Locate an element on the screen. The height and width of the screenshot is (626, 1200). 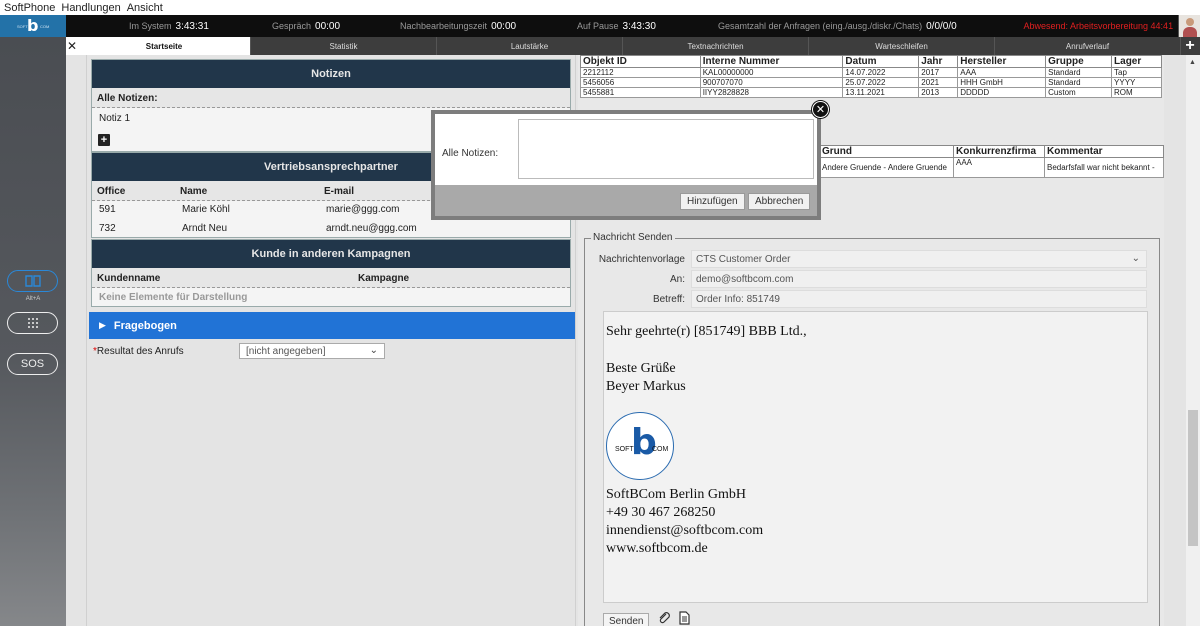
web-text: www.softbcom.de is located at coordinates (657, 548).